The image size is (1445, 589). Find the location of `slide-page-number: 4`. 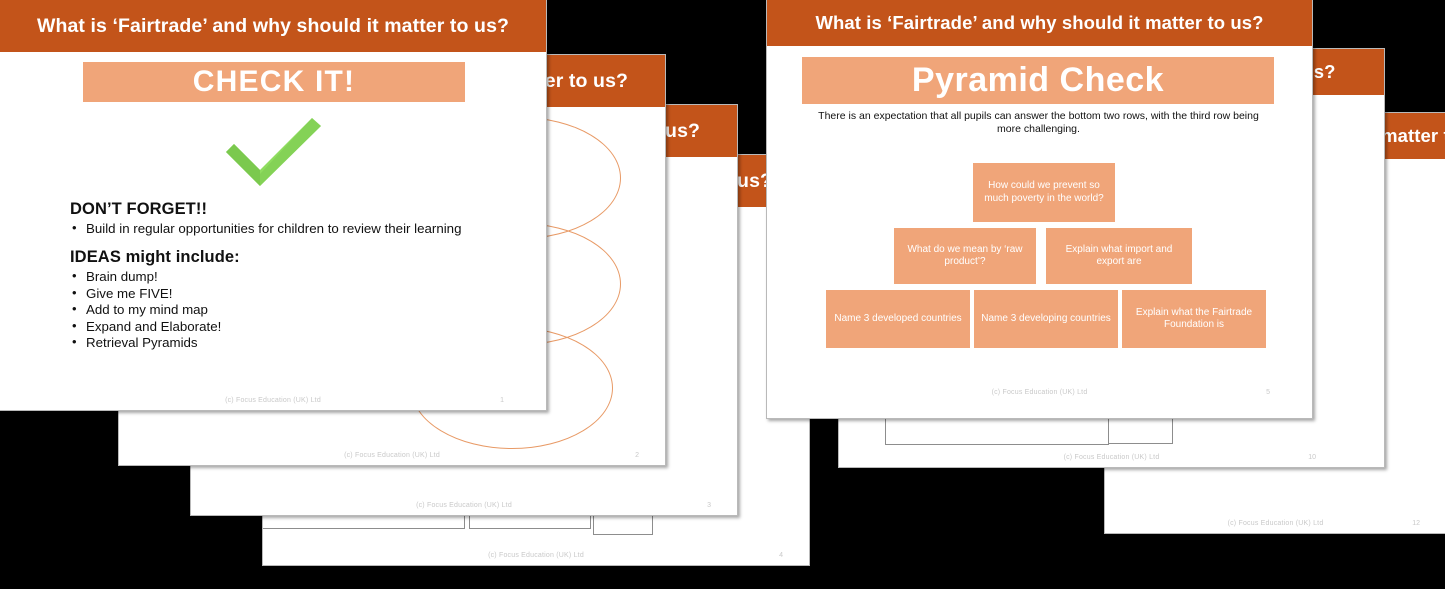

slide-page-number: 4 is located at coordinates (781, 555).